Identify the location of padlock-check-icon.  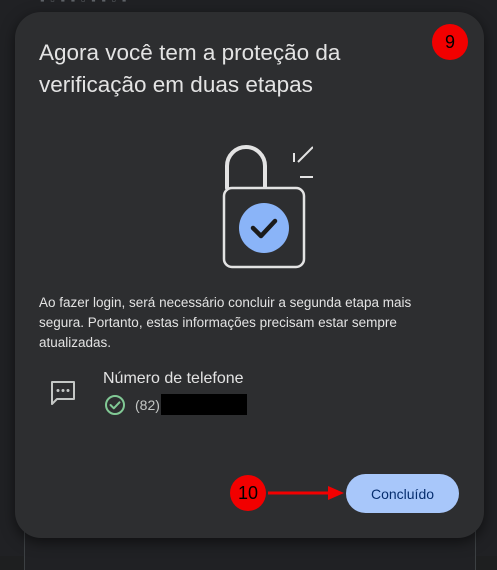
(267, 207).